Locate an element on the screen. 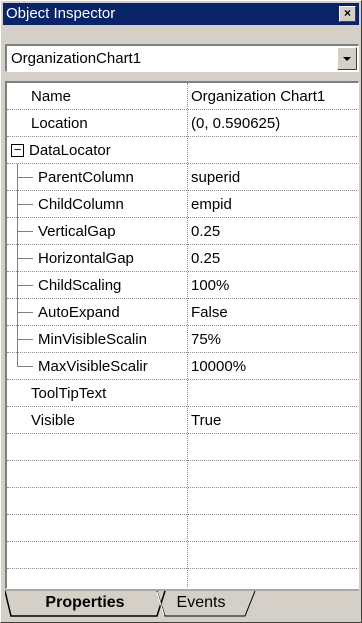 The width and height of the screenshot is (362, 623). property-value: False is located at coordinates (274, 312).